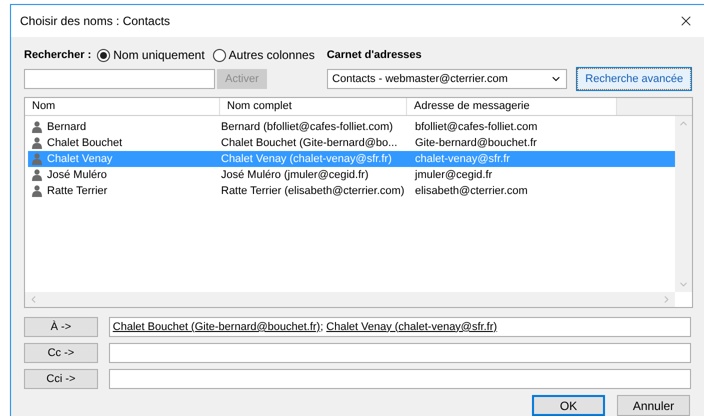  What do you see at coordinates (447, 79) in the screenshot?
I see `address-book-dropdown: Contacts - webmaster@cterrier.com` at bounding box center [447, 79].